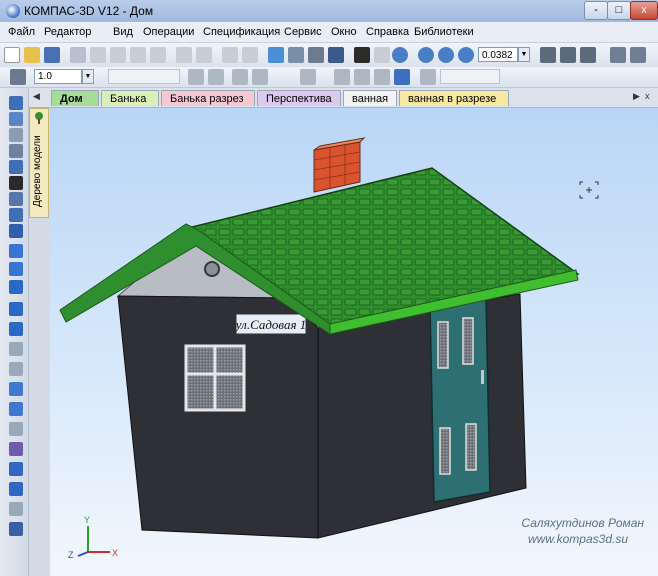  I want to click on menu-view: Вид, so click(123, 32).